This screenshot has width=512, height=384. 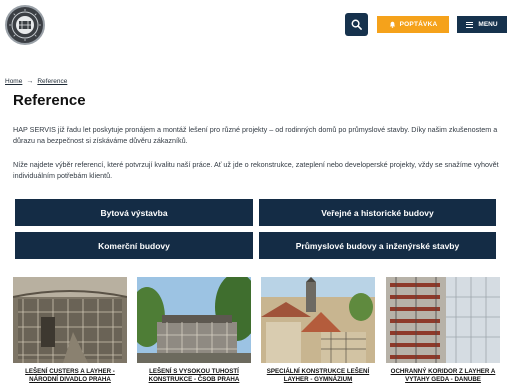 I want to click on menu-button: MENU, so click(x=482, y=24).